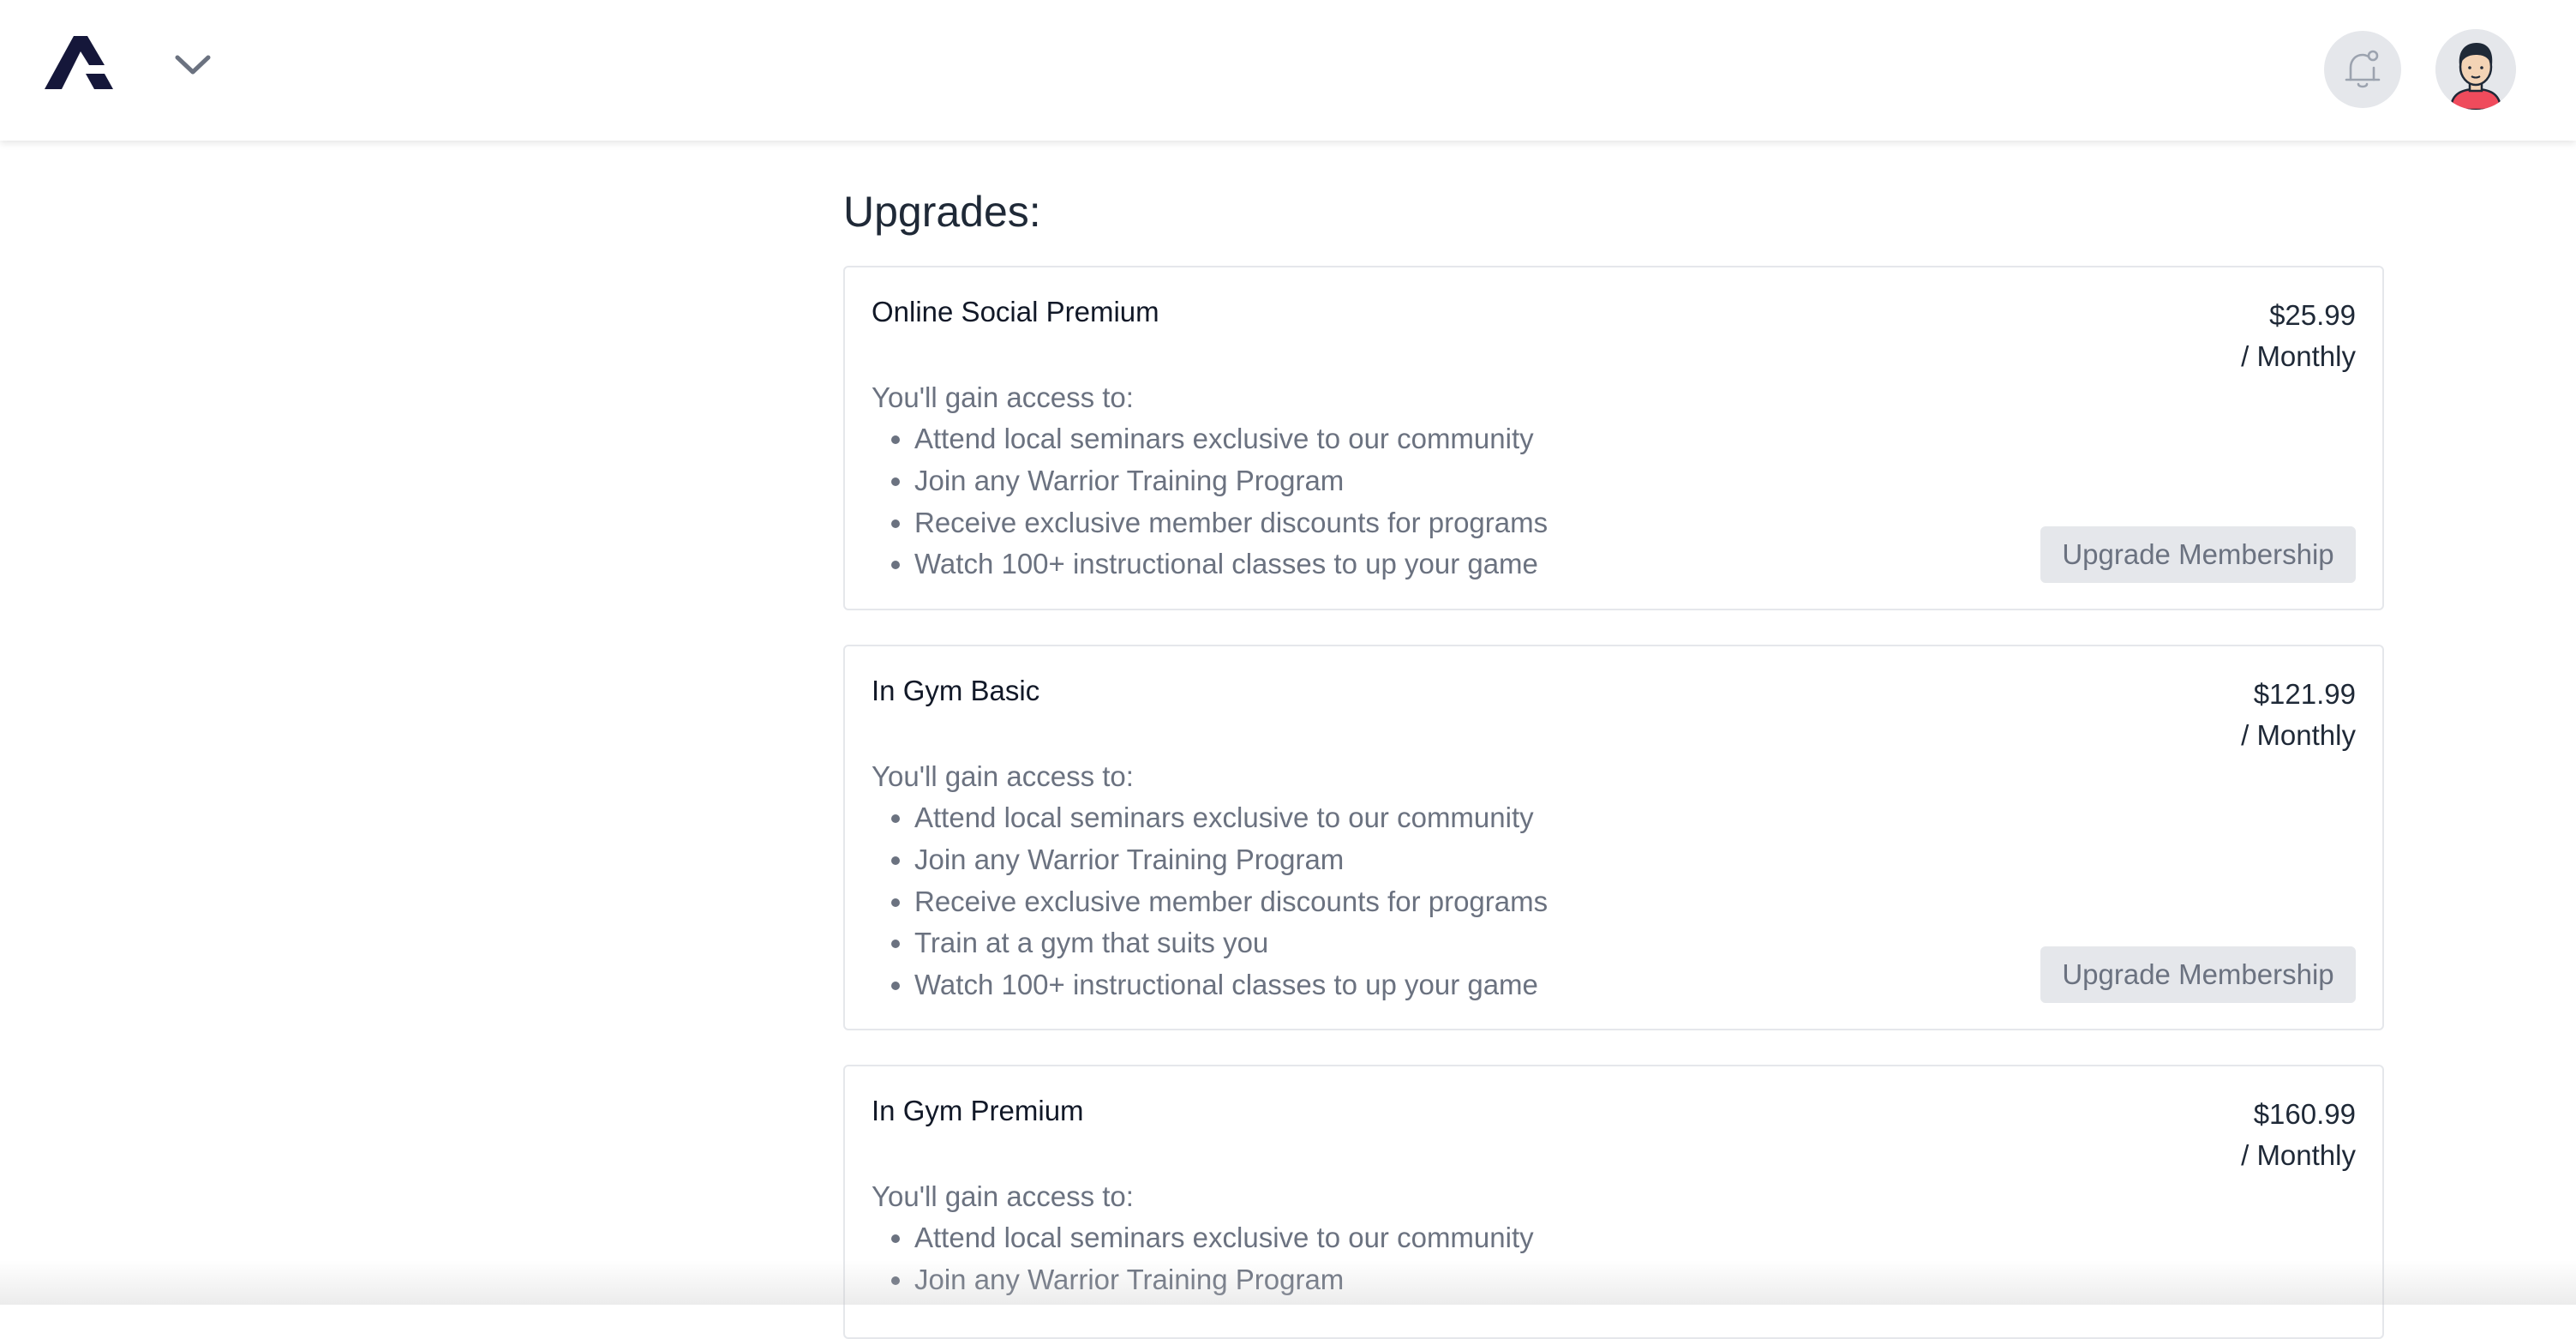 The image size is (2576, 1339). I want to click on plan-name: In Gym Premium, so click(978, 1110).